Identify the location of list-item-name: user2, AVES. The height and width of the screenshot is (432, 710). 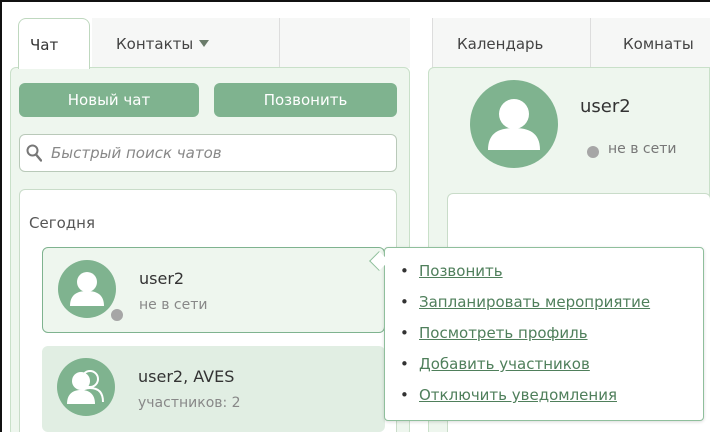
(186, 376).